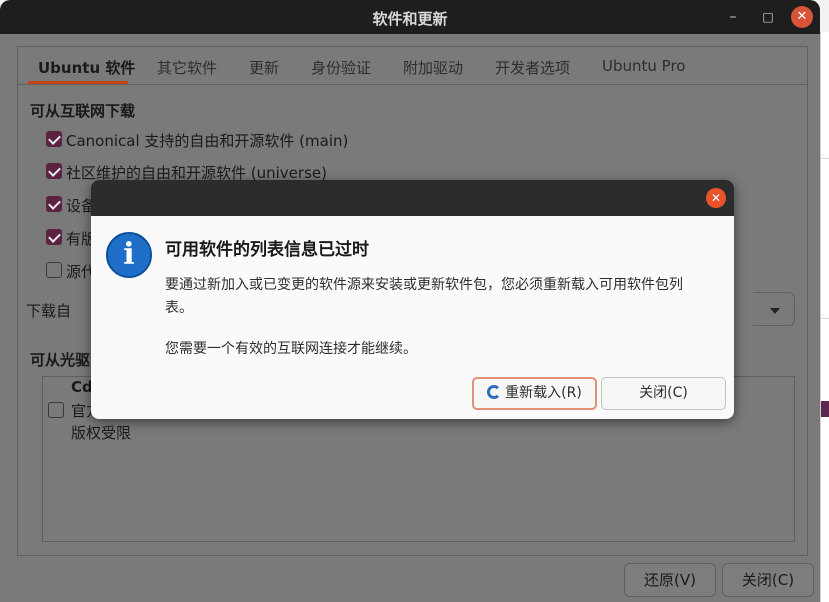 The height and width of the screenshot is (602, 829). What do you see at coordinates (291, 349) in the screenshot?
I see `dialog-message: 您需要一个有效的互联网连接才能继续。` at bounding box center [291, 349].